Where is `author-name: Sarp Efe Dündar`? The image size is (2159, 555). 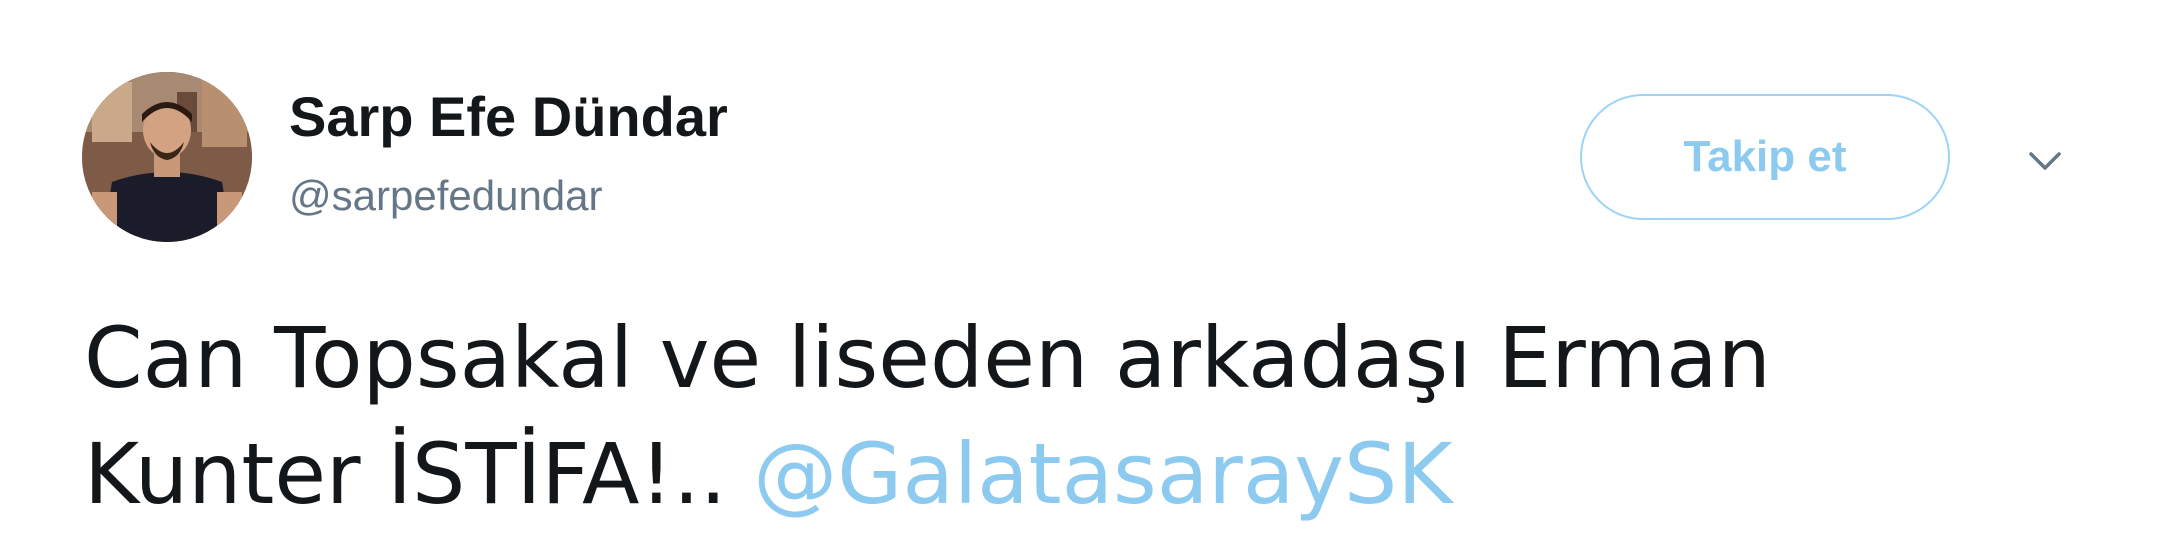 author-name: Sarp Efe Dündar is located at coordinates (508, 117).